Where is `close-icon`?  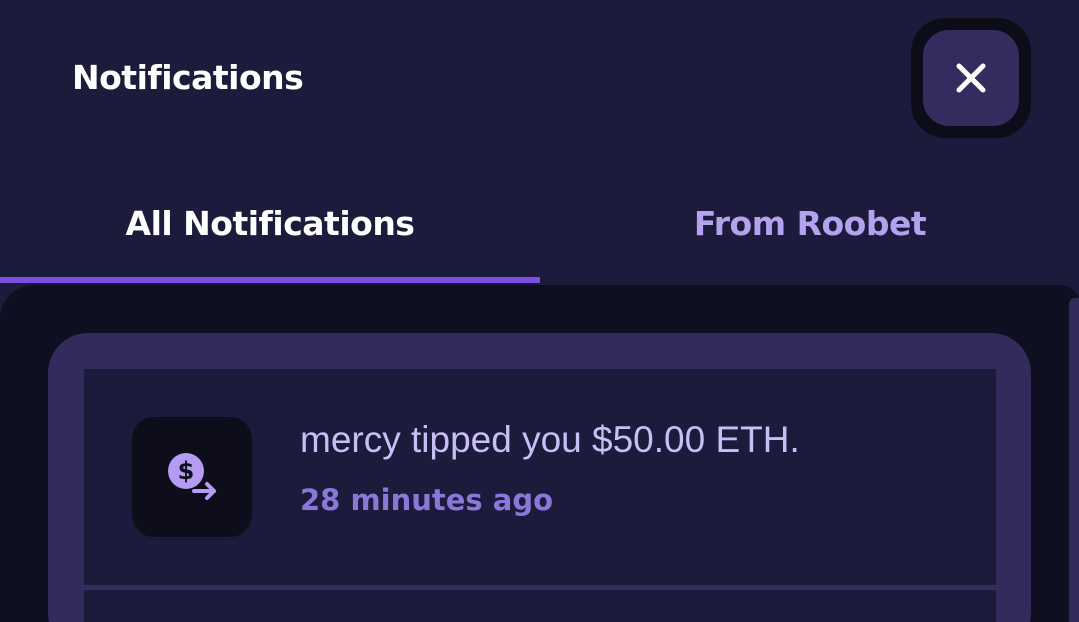 close-icon is located at coordinates (971, 78).